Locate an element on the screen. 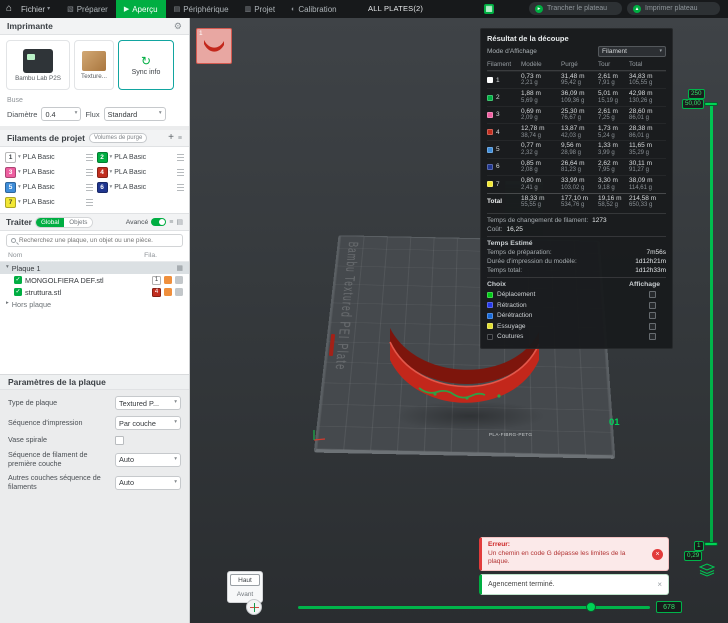 The width and height of the screenshot is (728, 623). process-title: Traiter is located at coordinates (19, 222).